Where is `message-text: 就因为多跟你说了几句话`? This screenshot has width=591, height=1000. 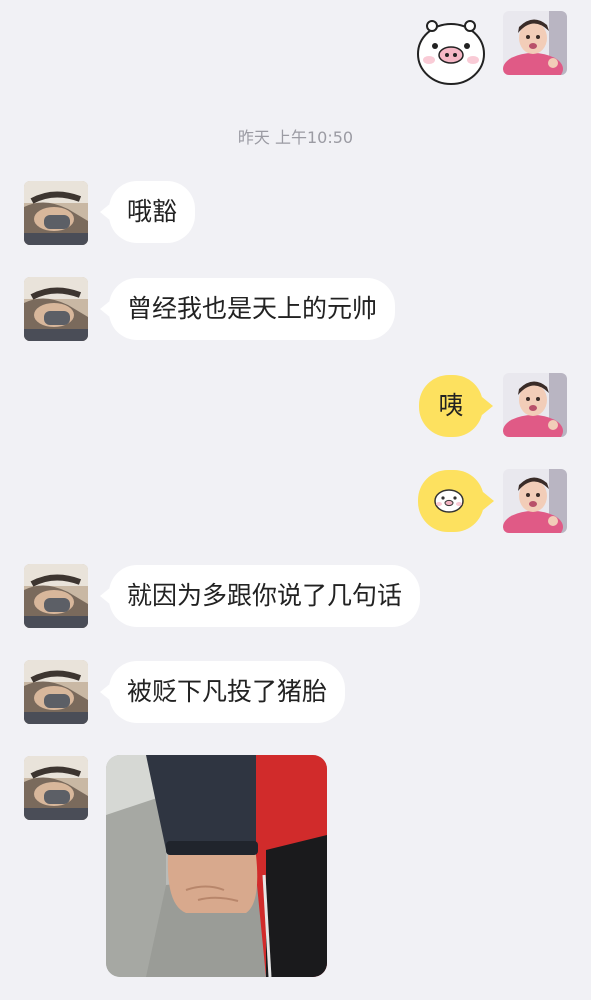
message-text: 就因为多跟你说了几句话 is located at coordinates (265, 595).